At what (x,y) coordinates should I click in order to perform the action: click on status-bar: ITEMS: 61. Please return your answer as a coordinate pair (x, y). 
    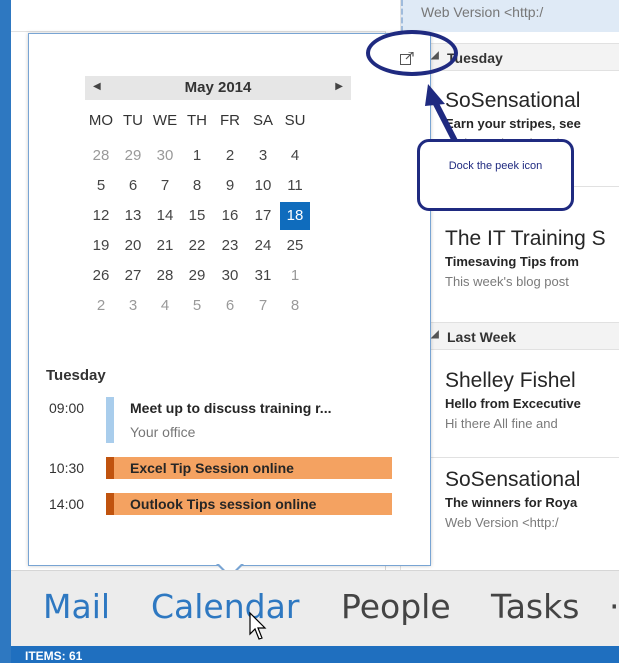
    Looking at the image, I should click on (315, 654).